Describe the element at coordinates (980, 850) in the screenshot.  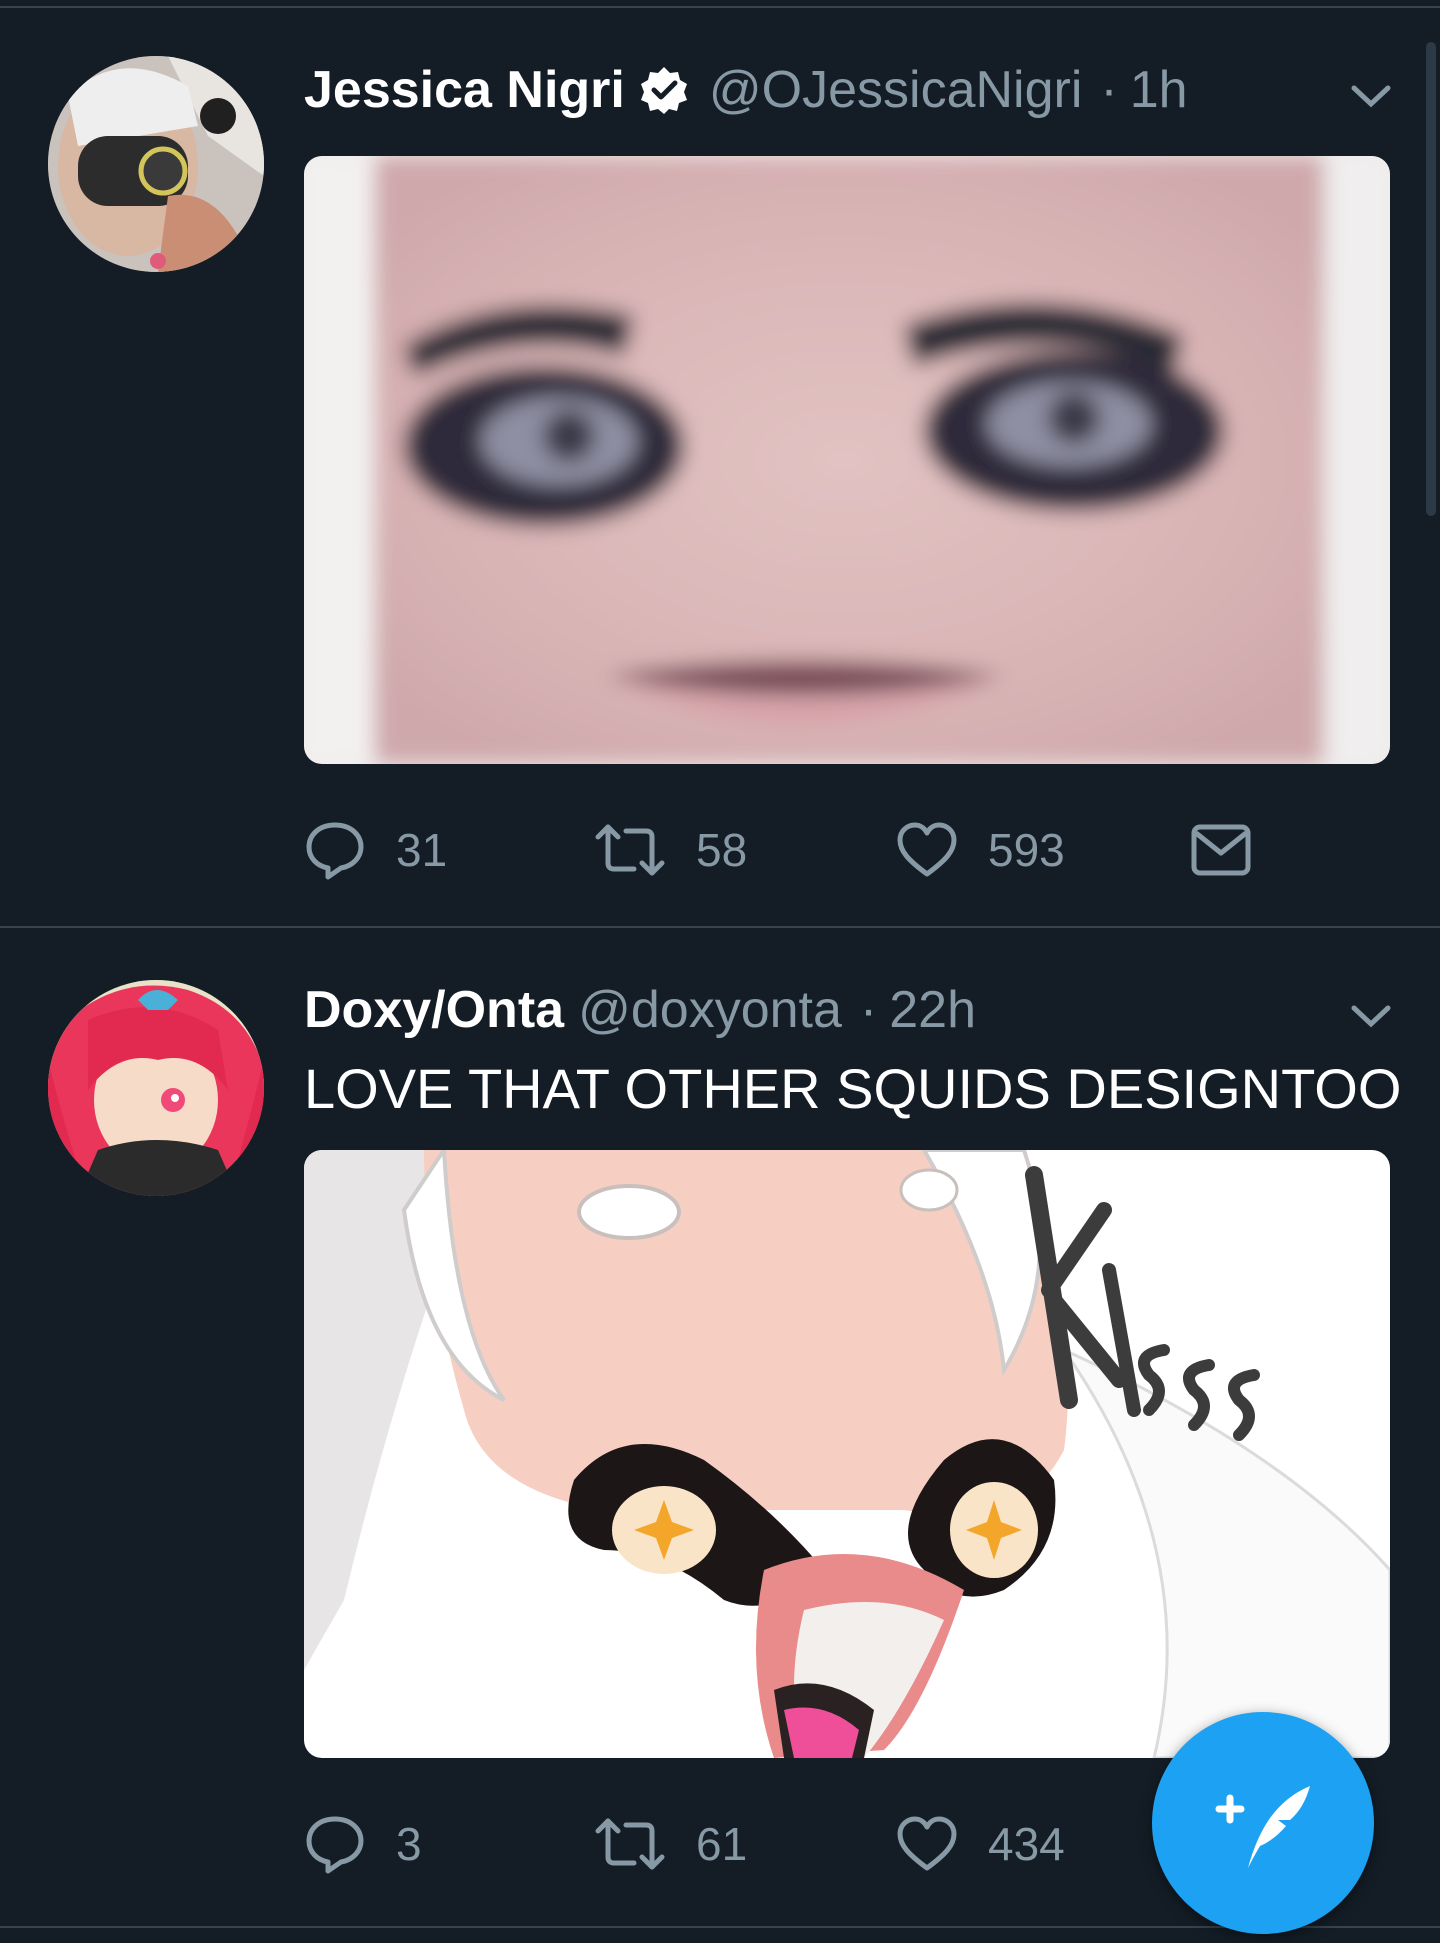
I see `like-action: 593` at that location.